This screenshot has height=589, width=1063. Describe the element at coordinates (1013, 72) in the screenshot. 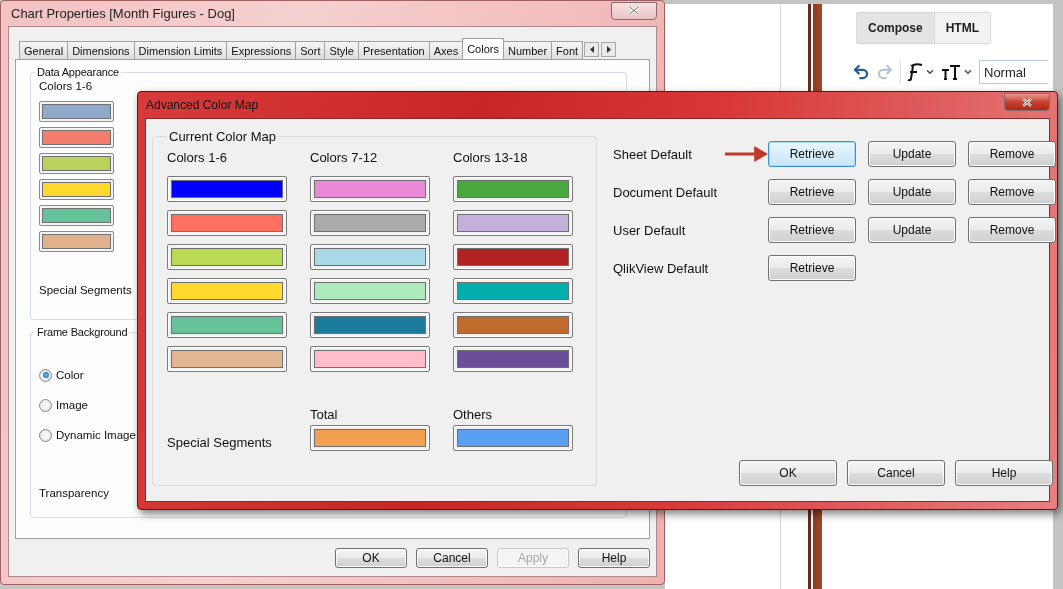

I see `format-field: Normal` at that location.